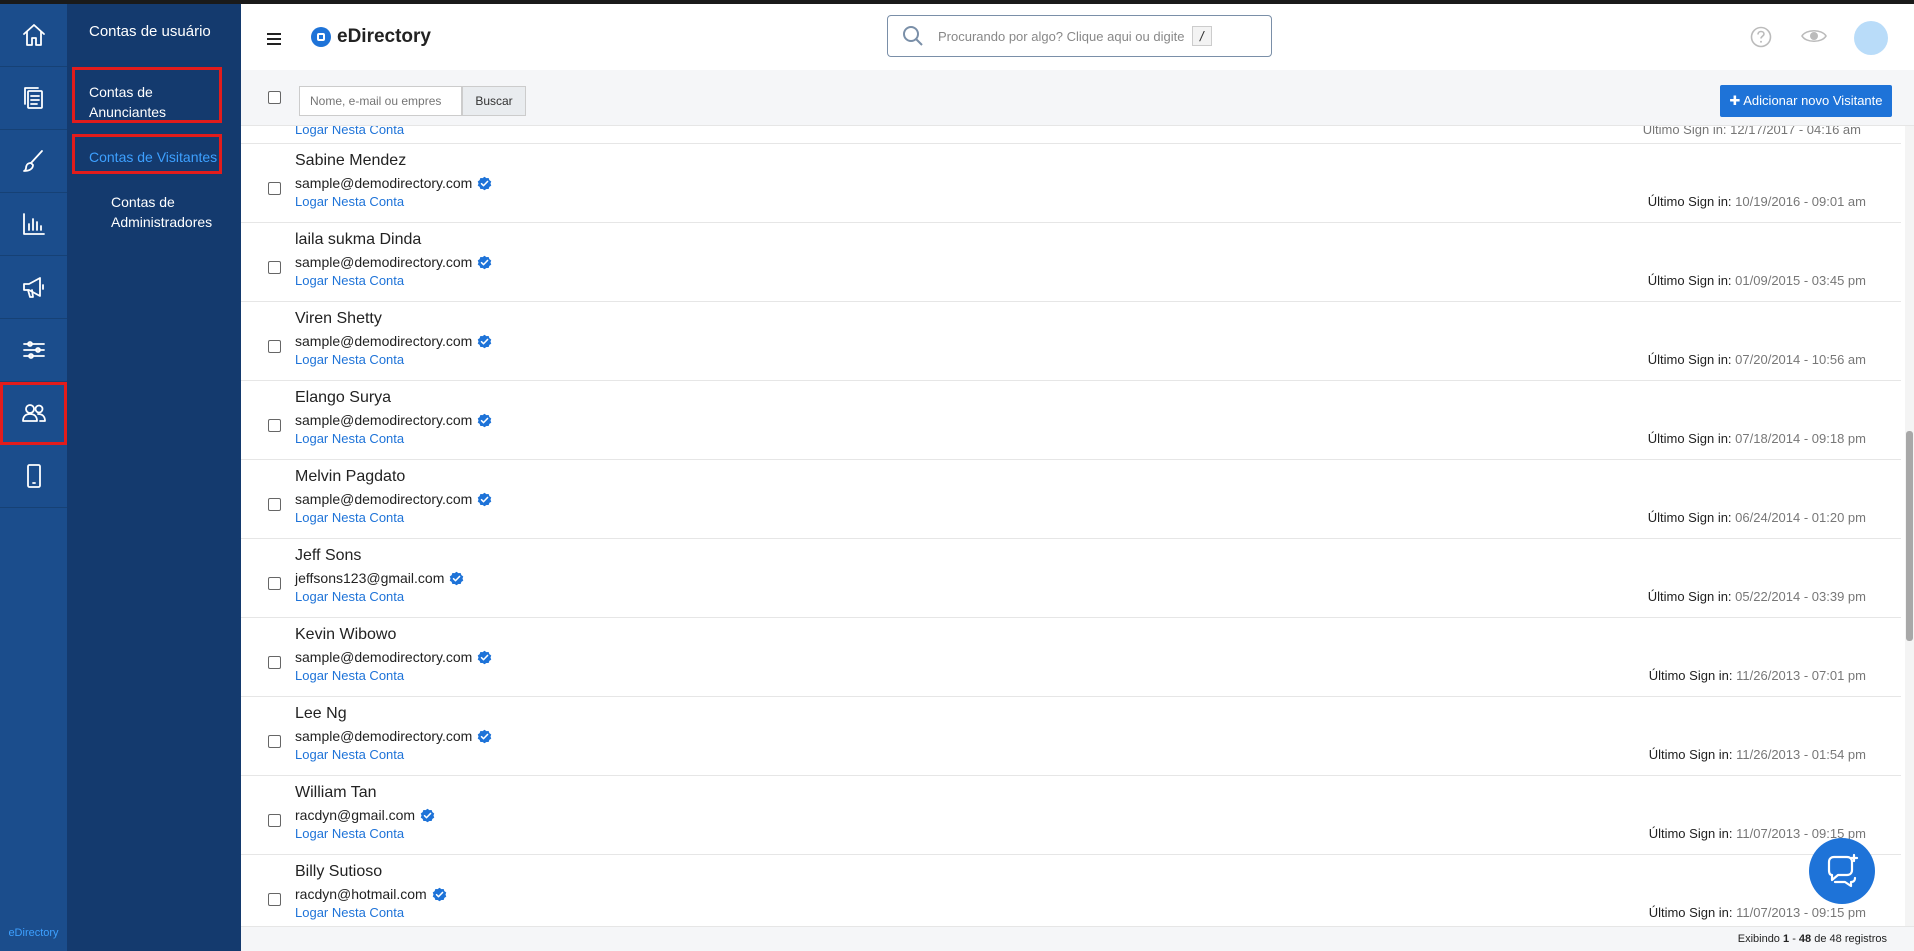 This screenshot has height=951, width=1914. What do you see at coordinates (1871, 38) in the screenshot?
I see `user-avatar` at bounding box center [1871, 38].